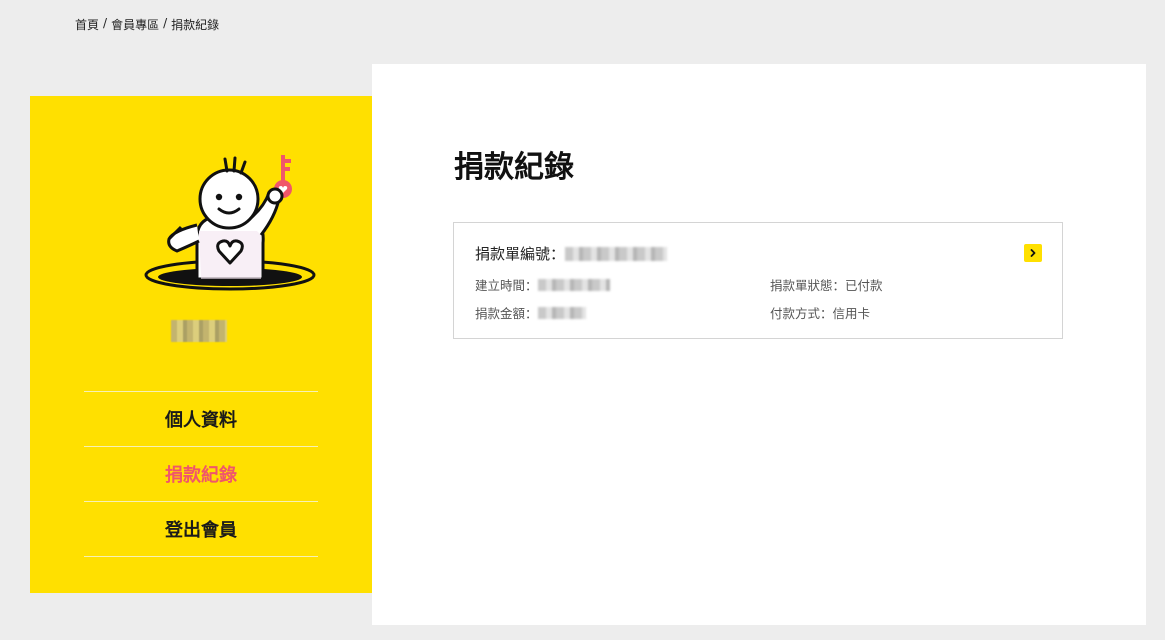 The image size is (1165, 640). I want to click on breadcrumb-current: 捐款紀錄, so click(195, 24).